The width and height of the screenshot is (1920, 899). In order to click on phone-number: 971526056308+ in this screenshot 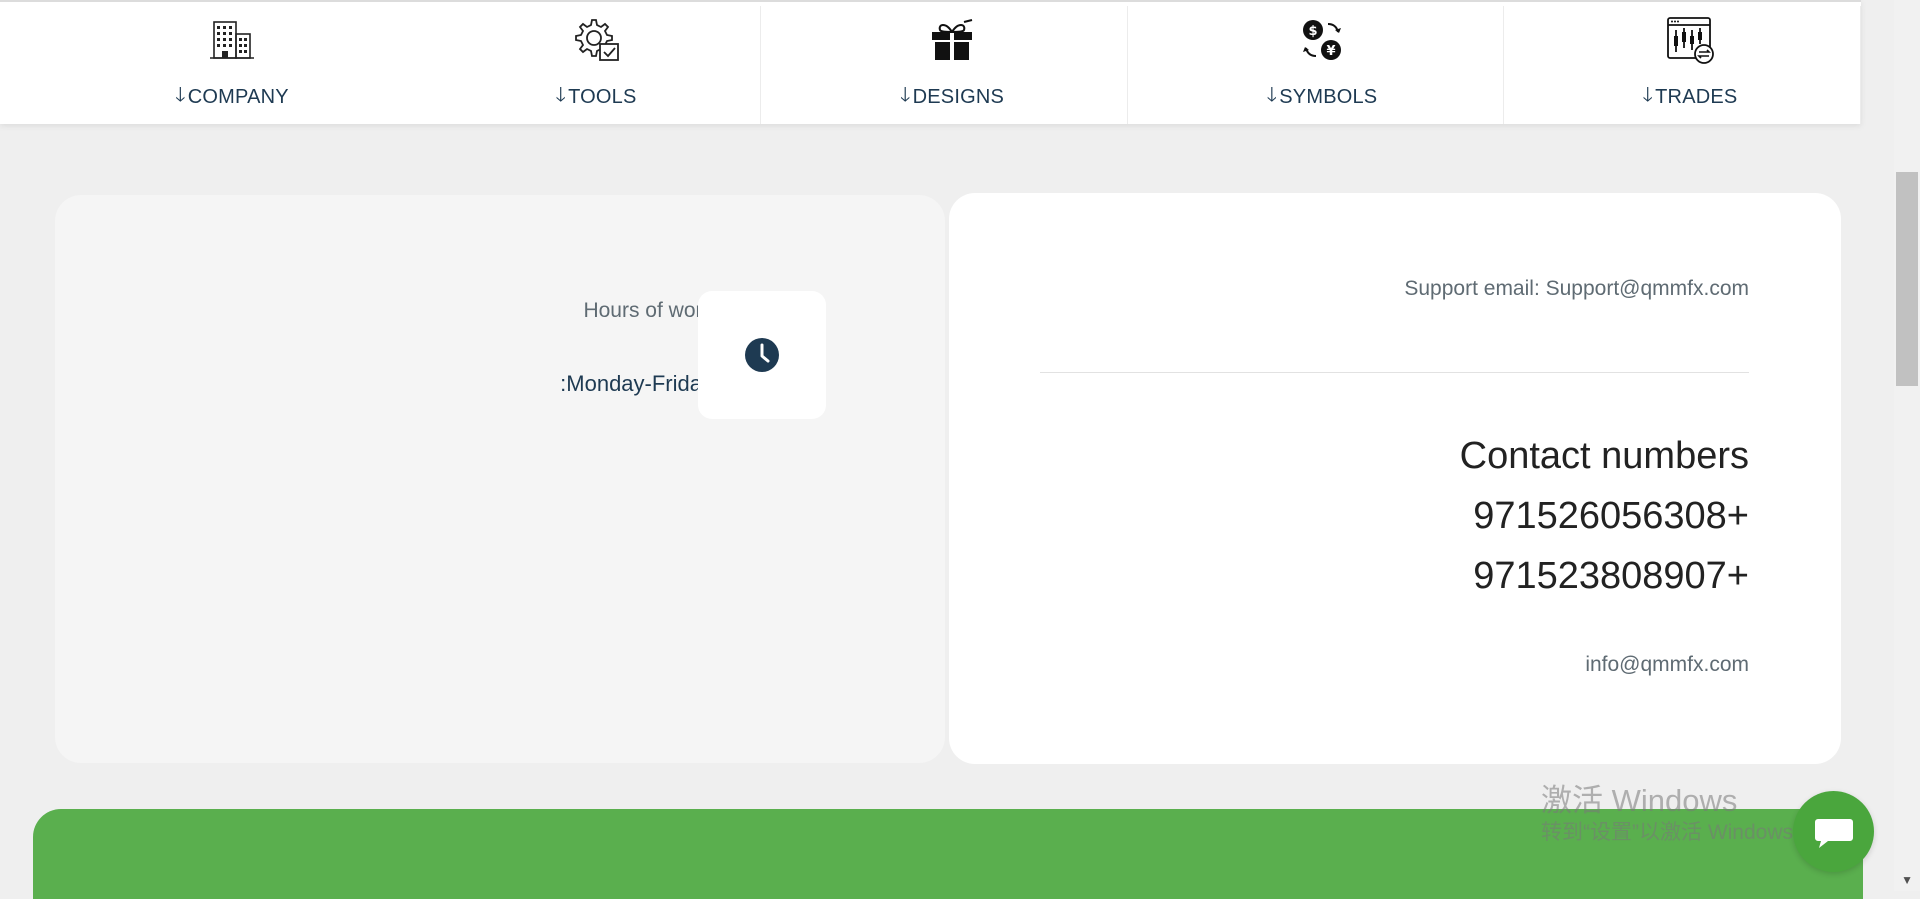, I will do `click(1611, 516)`.